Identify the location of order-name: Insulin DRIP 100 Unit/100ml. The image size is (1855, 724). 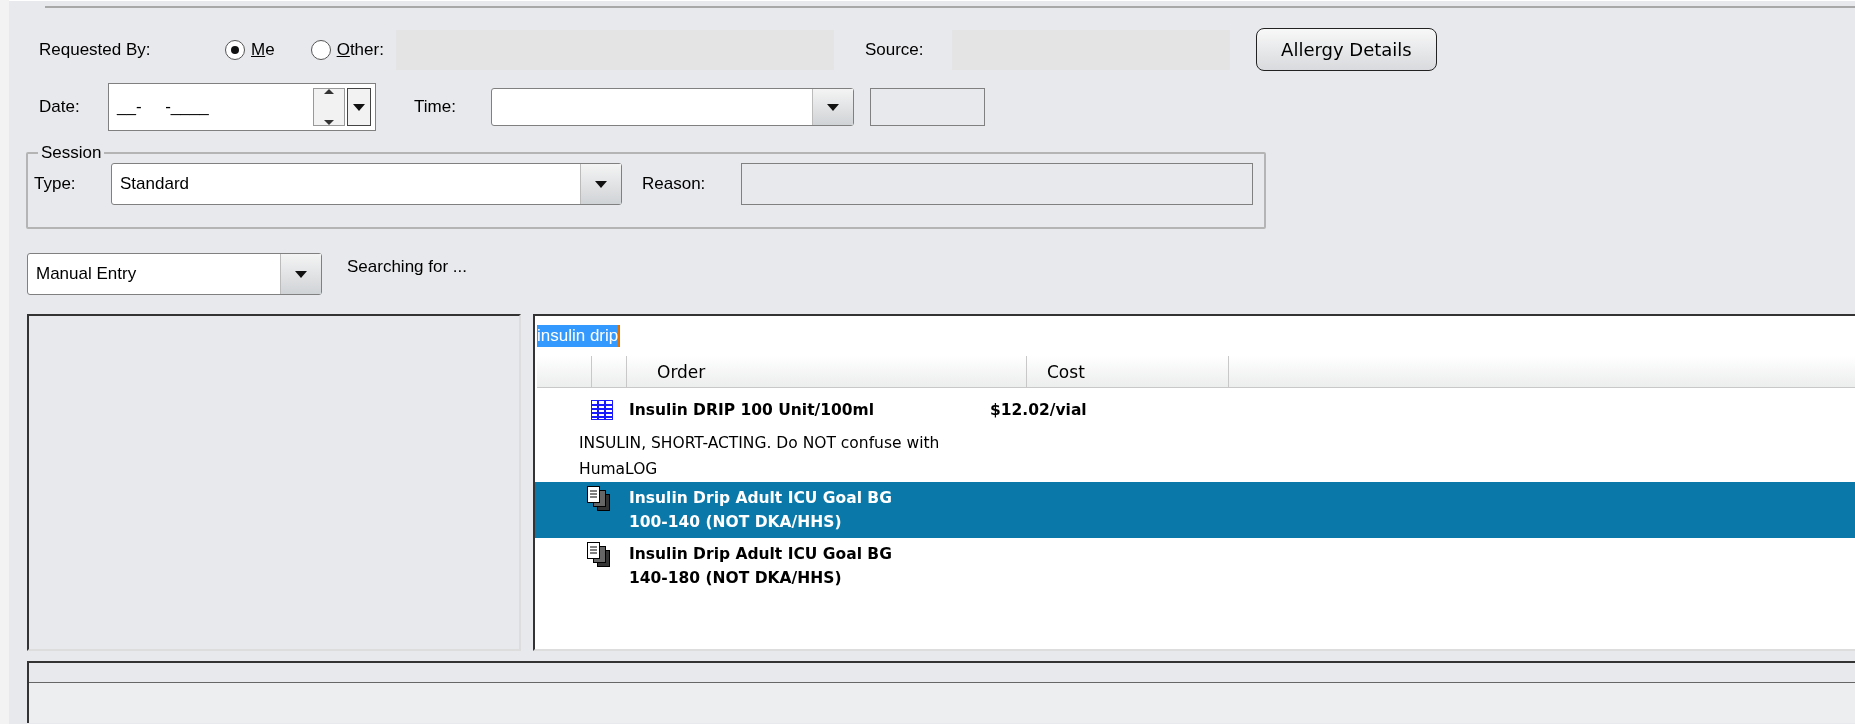
(752, 410).